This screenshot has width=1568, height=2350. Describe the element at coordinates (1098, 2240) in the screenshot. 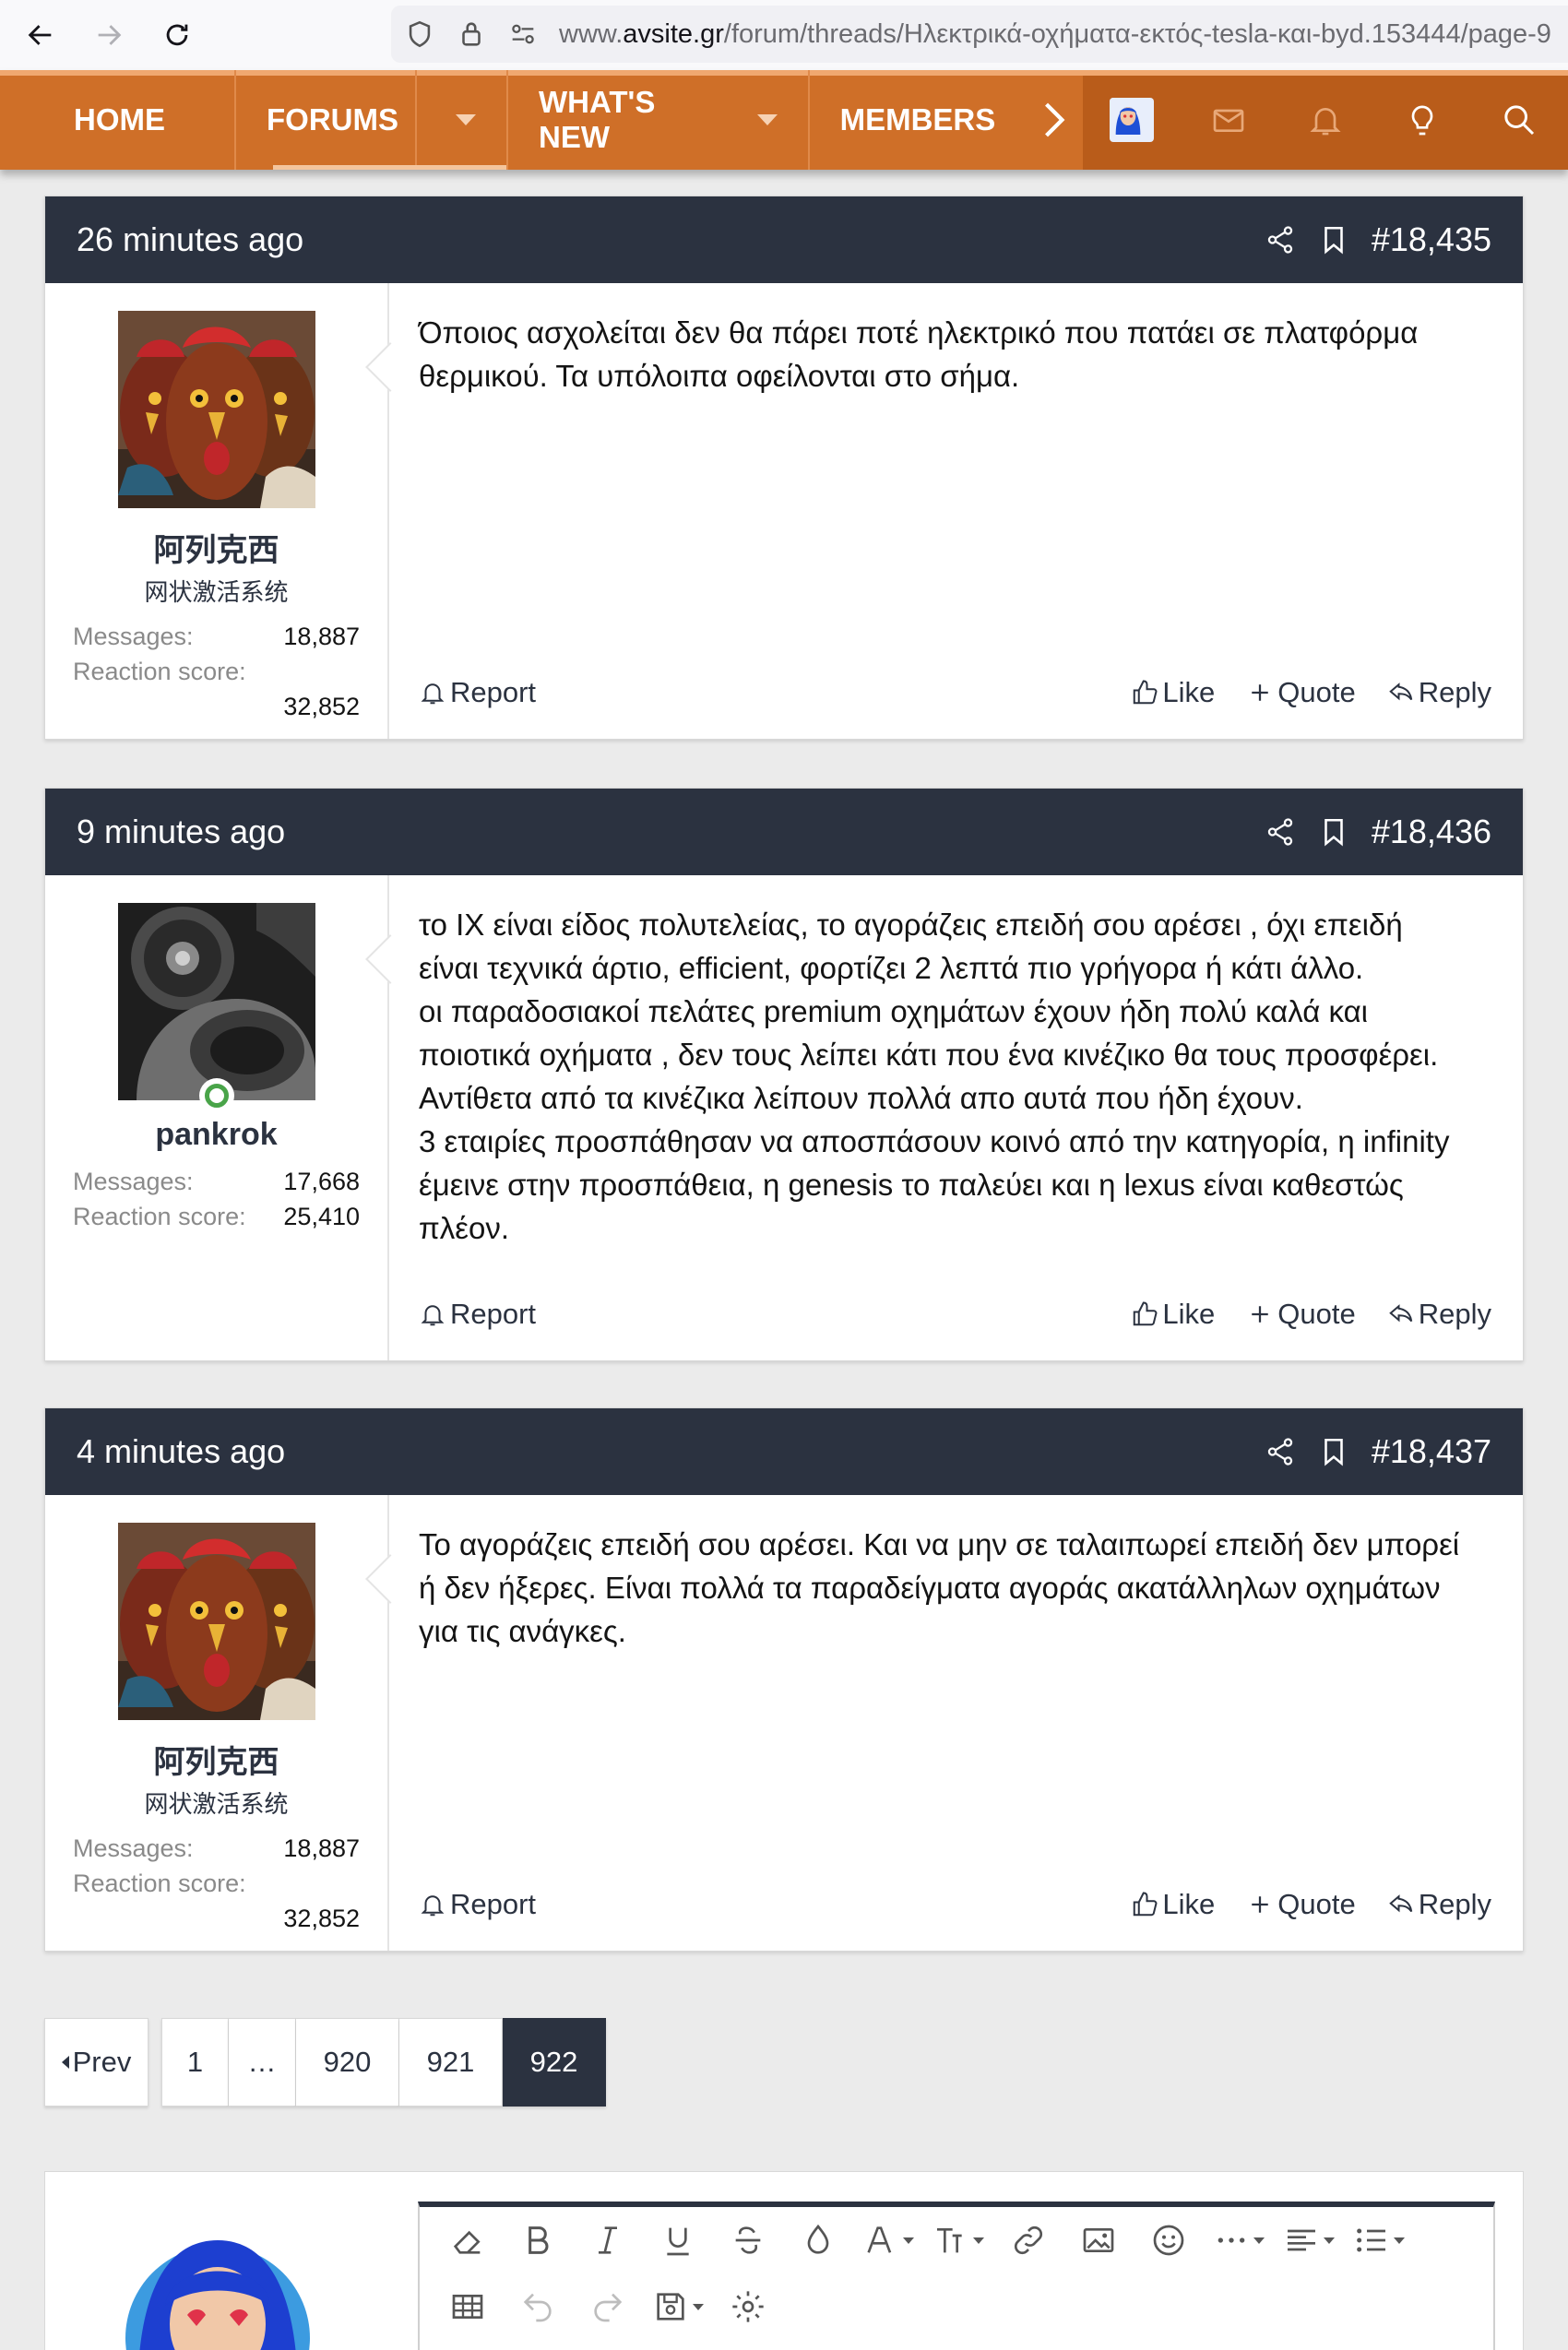

I see `insert-image-button` at that location.